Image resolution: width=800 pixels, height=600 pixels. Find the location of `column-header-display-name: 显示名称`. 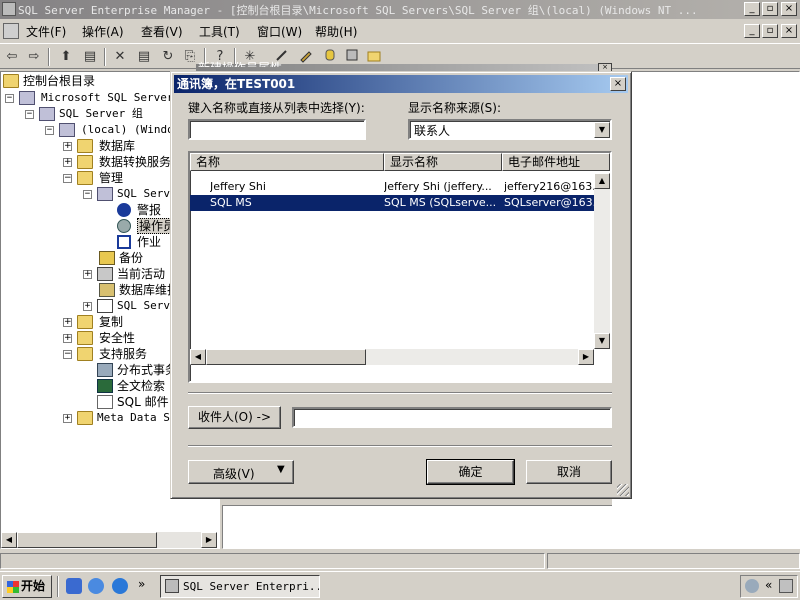

column-header-display-name: 显示名称 is located at coordinates (443, 162).